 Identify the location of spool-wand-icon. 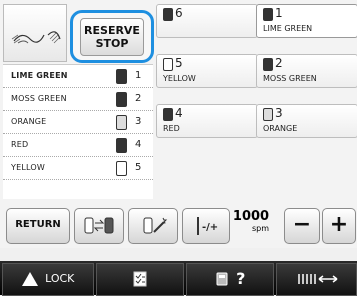
(155, 225).